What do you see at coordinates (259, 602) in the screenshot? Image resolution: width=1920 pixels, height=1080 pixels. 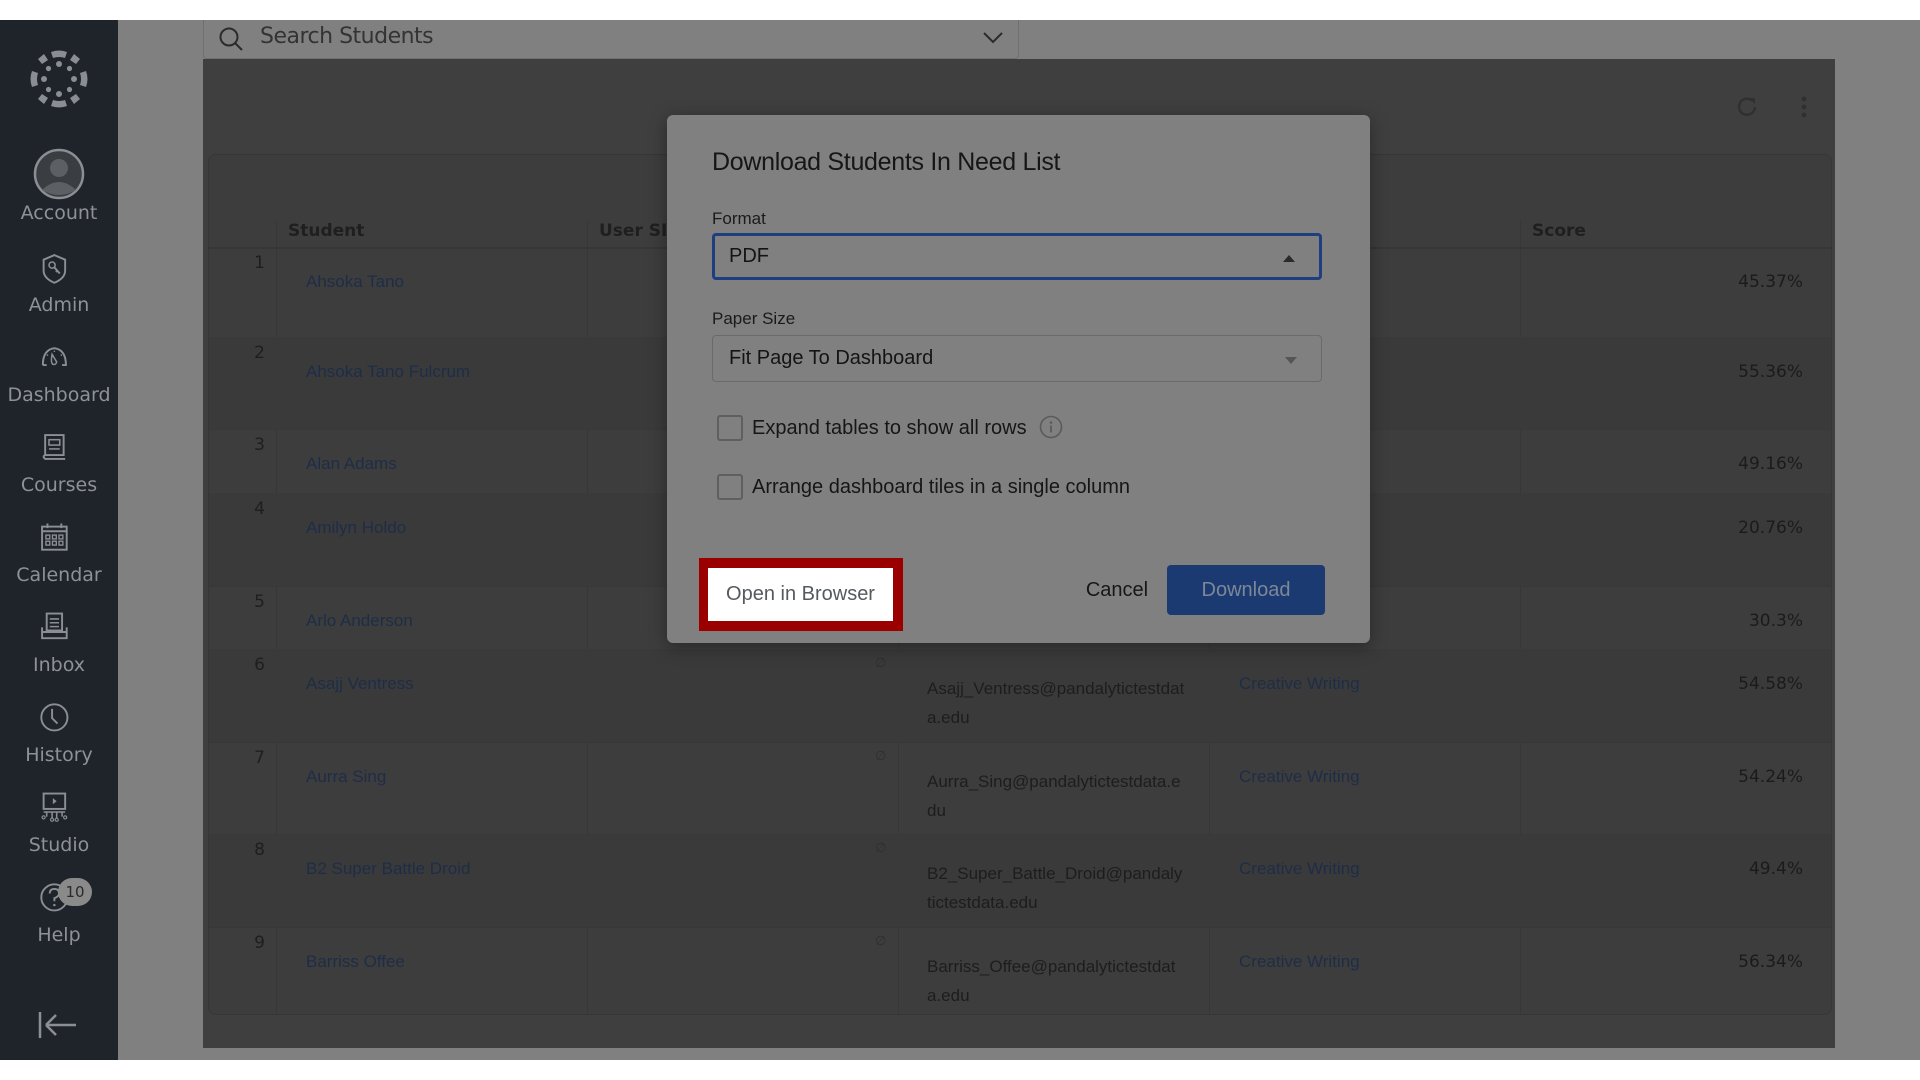 I see `row-number: 5` at bounding box center [259, 602].